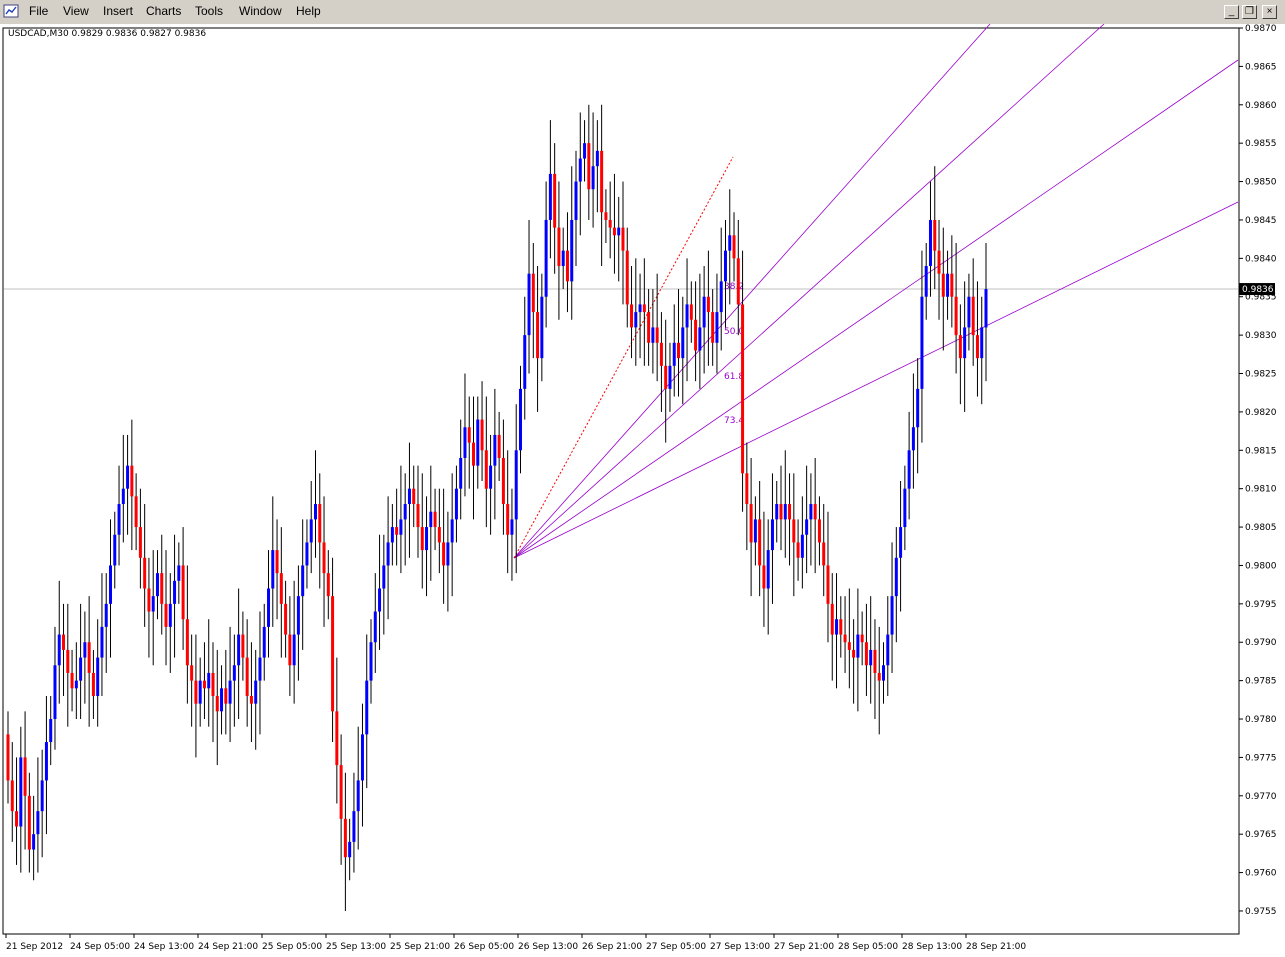 This screenshot has height=957, width=1285. What do you see at coordinates (1261, 106) in the screenshot?
I see `y-tick-label: 0.9860` at bounding box center [1261, 106].